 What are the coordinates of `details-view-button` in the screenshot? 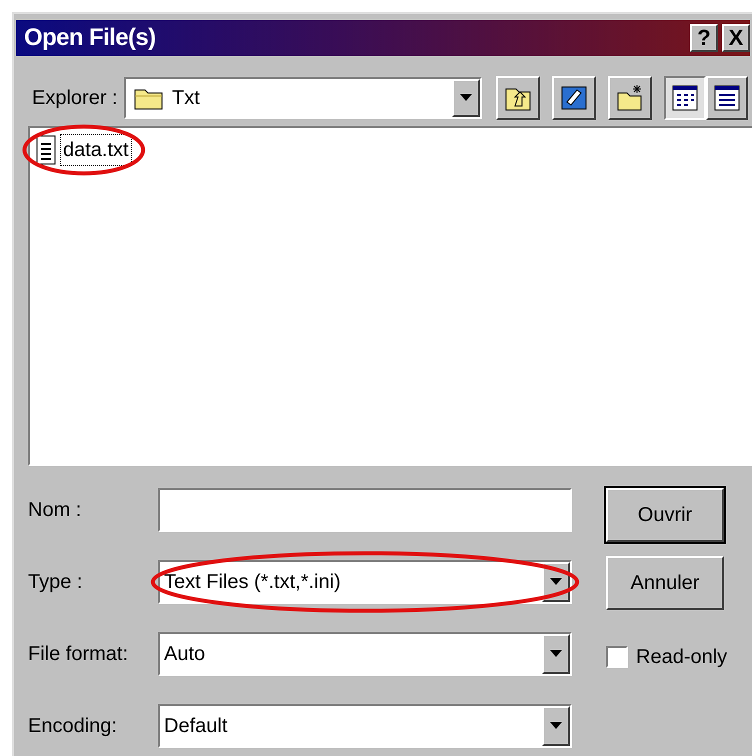 It's located at (727, 98).